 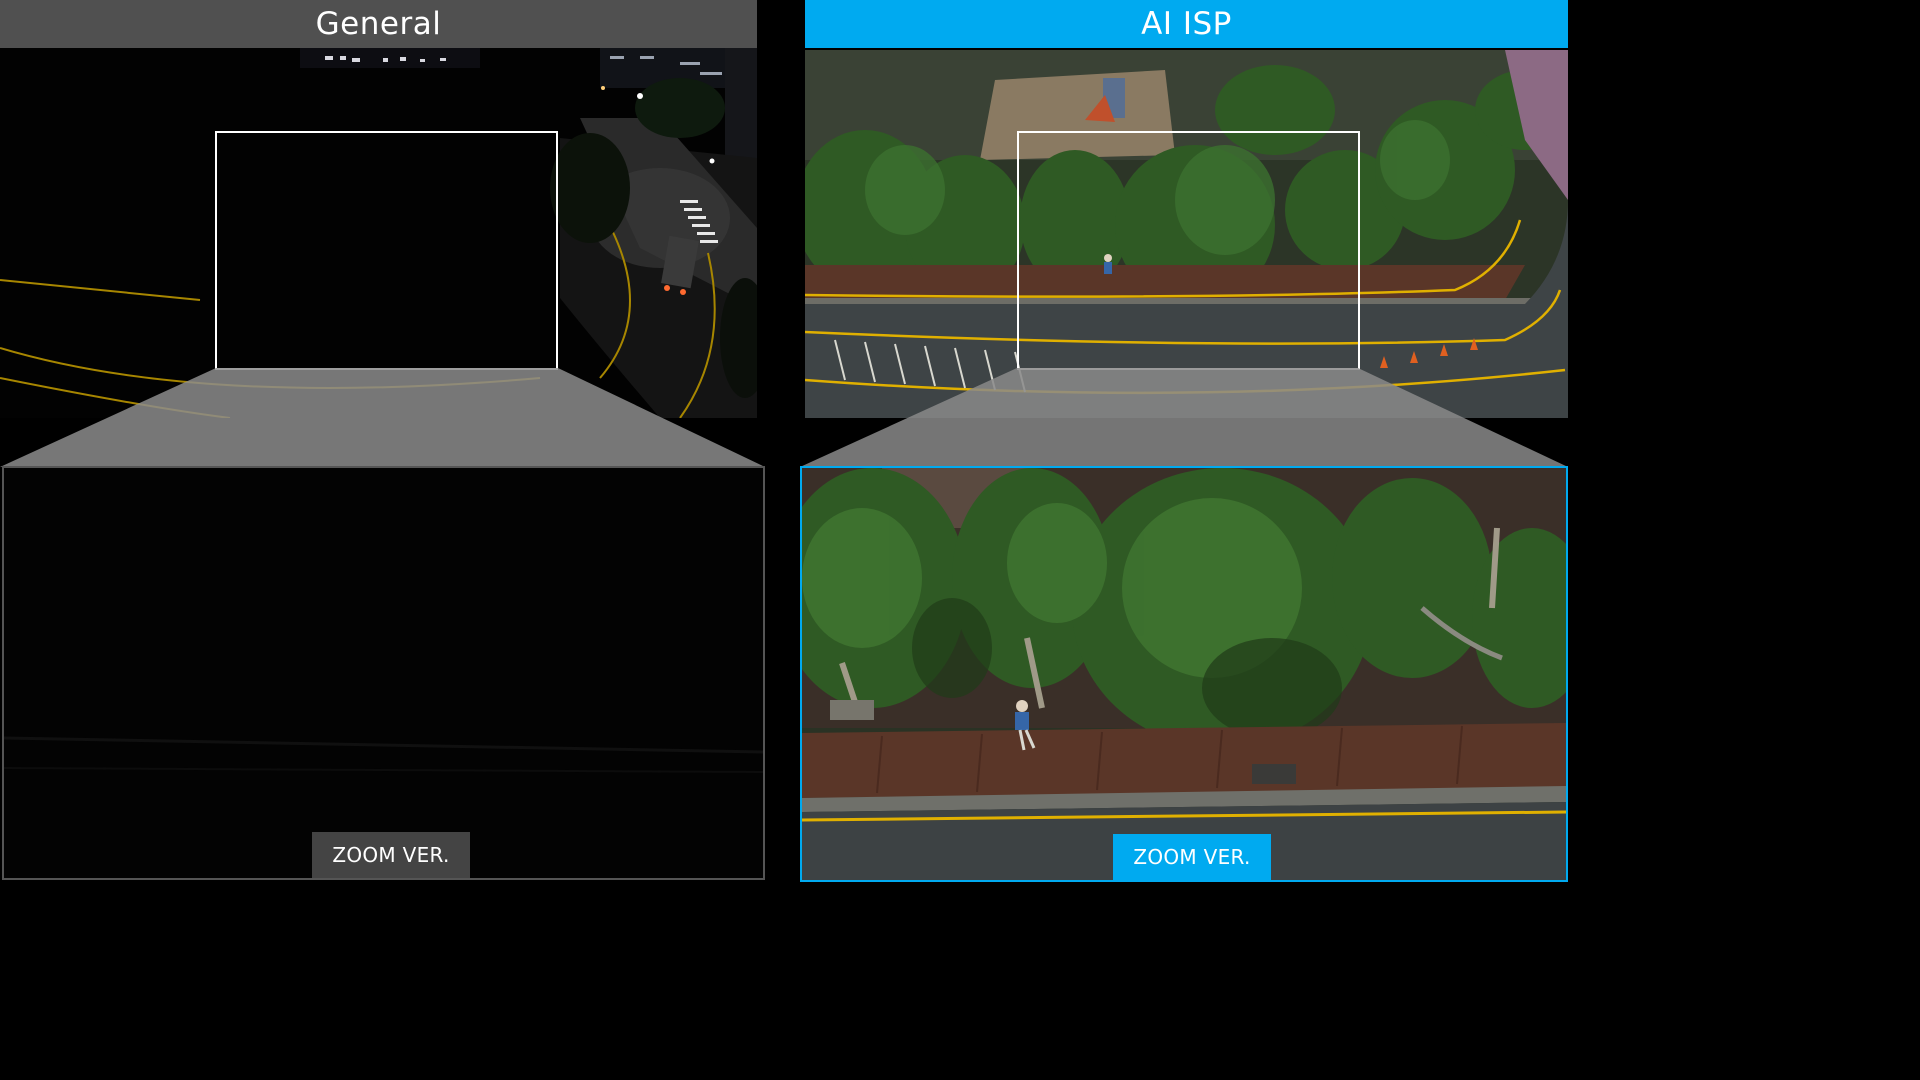 I want to click on general-title-bar: General, so click(x=378, y=24).